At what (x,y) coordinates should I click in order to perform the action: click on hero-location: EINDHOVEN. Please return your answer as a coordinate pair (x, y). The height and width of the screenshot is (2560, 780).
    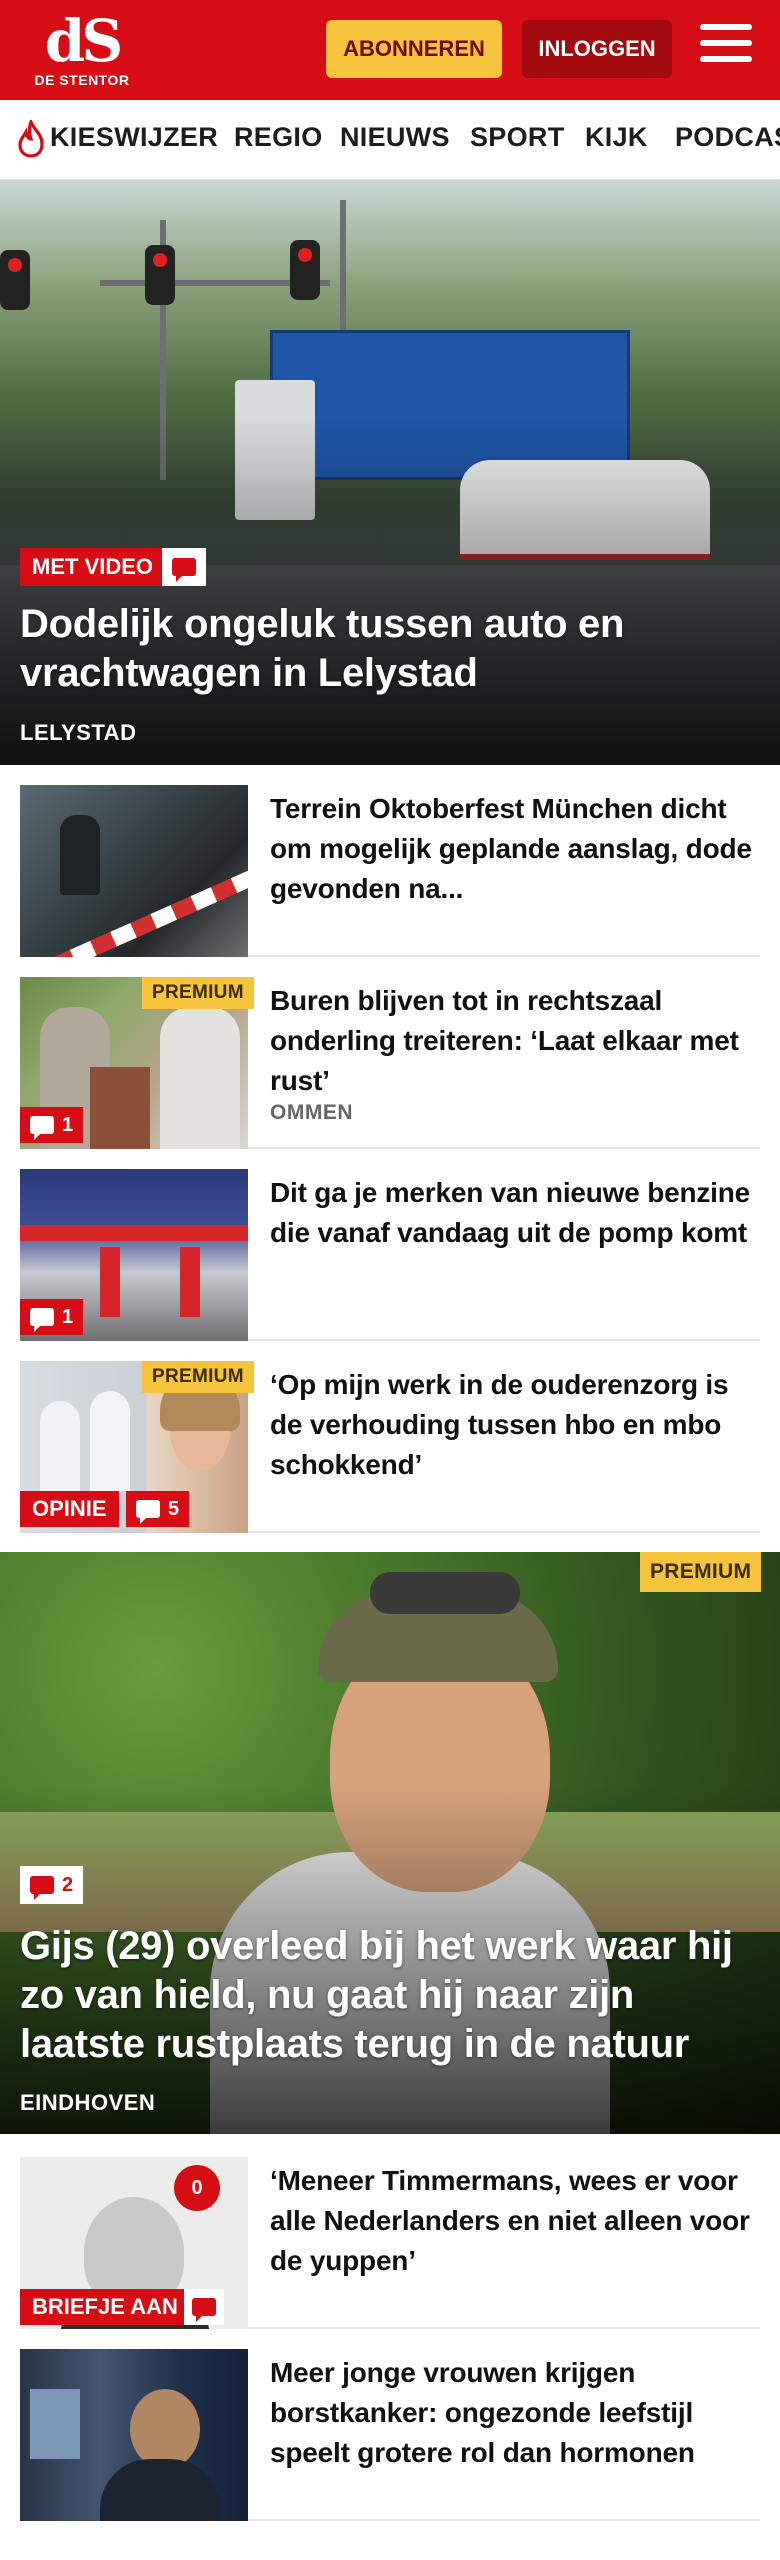
    Looking at the image, I should click on (88, 2102).